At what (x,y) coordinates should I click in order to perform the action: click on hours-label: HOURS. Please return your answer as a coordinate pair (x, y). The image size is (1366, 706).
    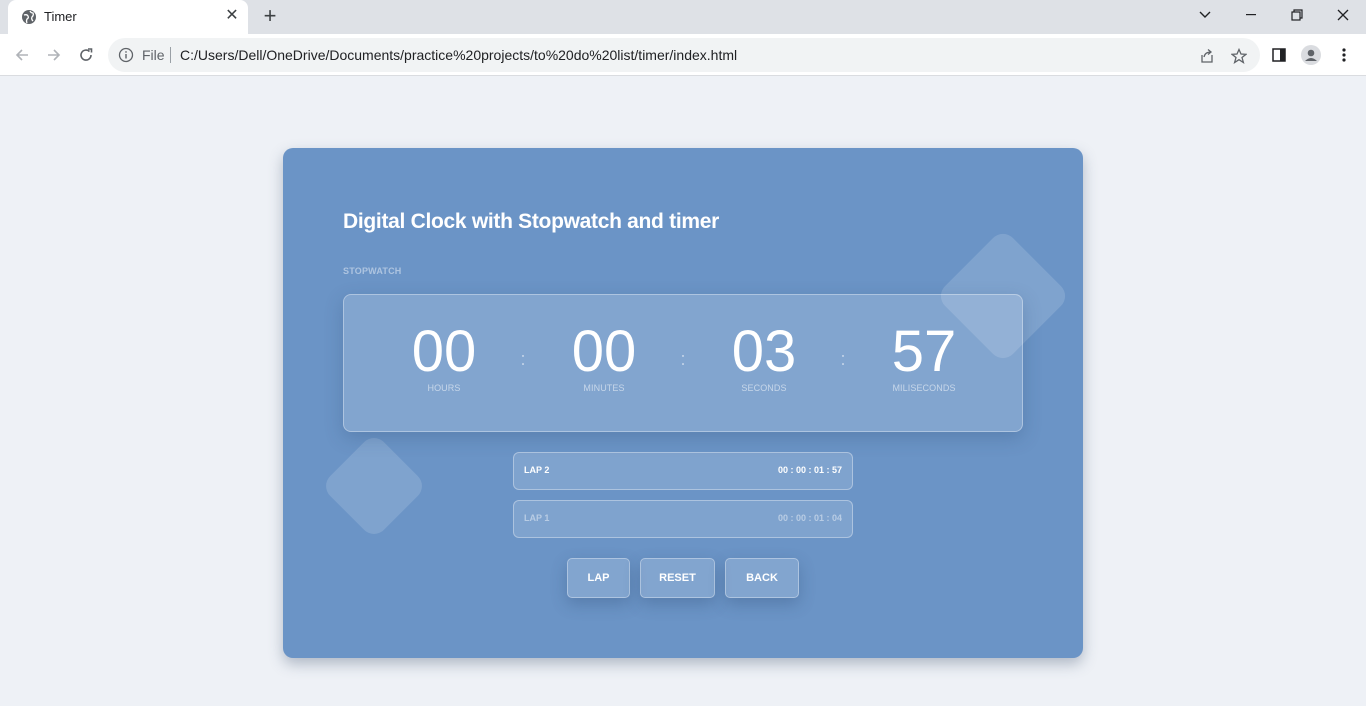
    Looking at the image, I should click on (444, 388).